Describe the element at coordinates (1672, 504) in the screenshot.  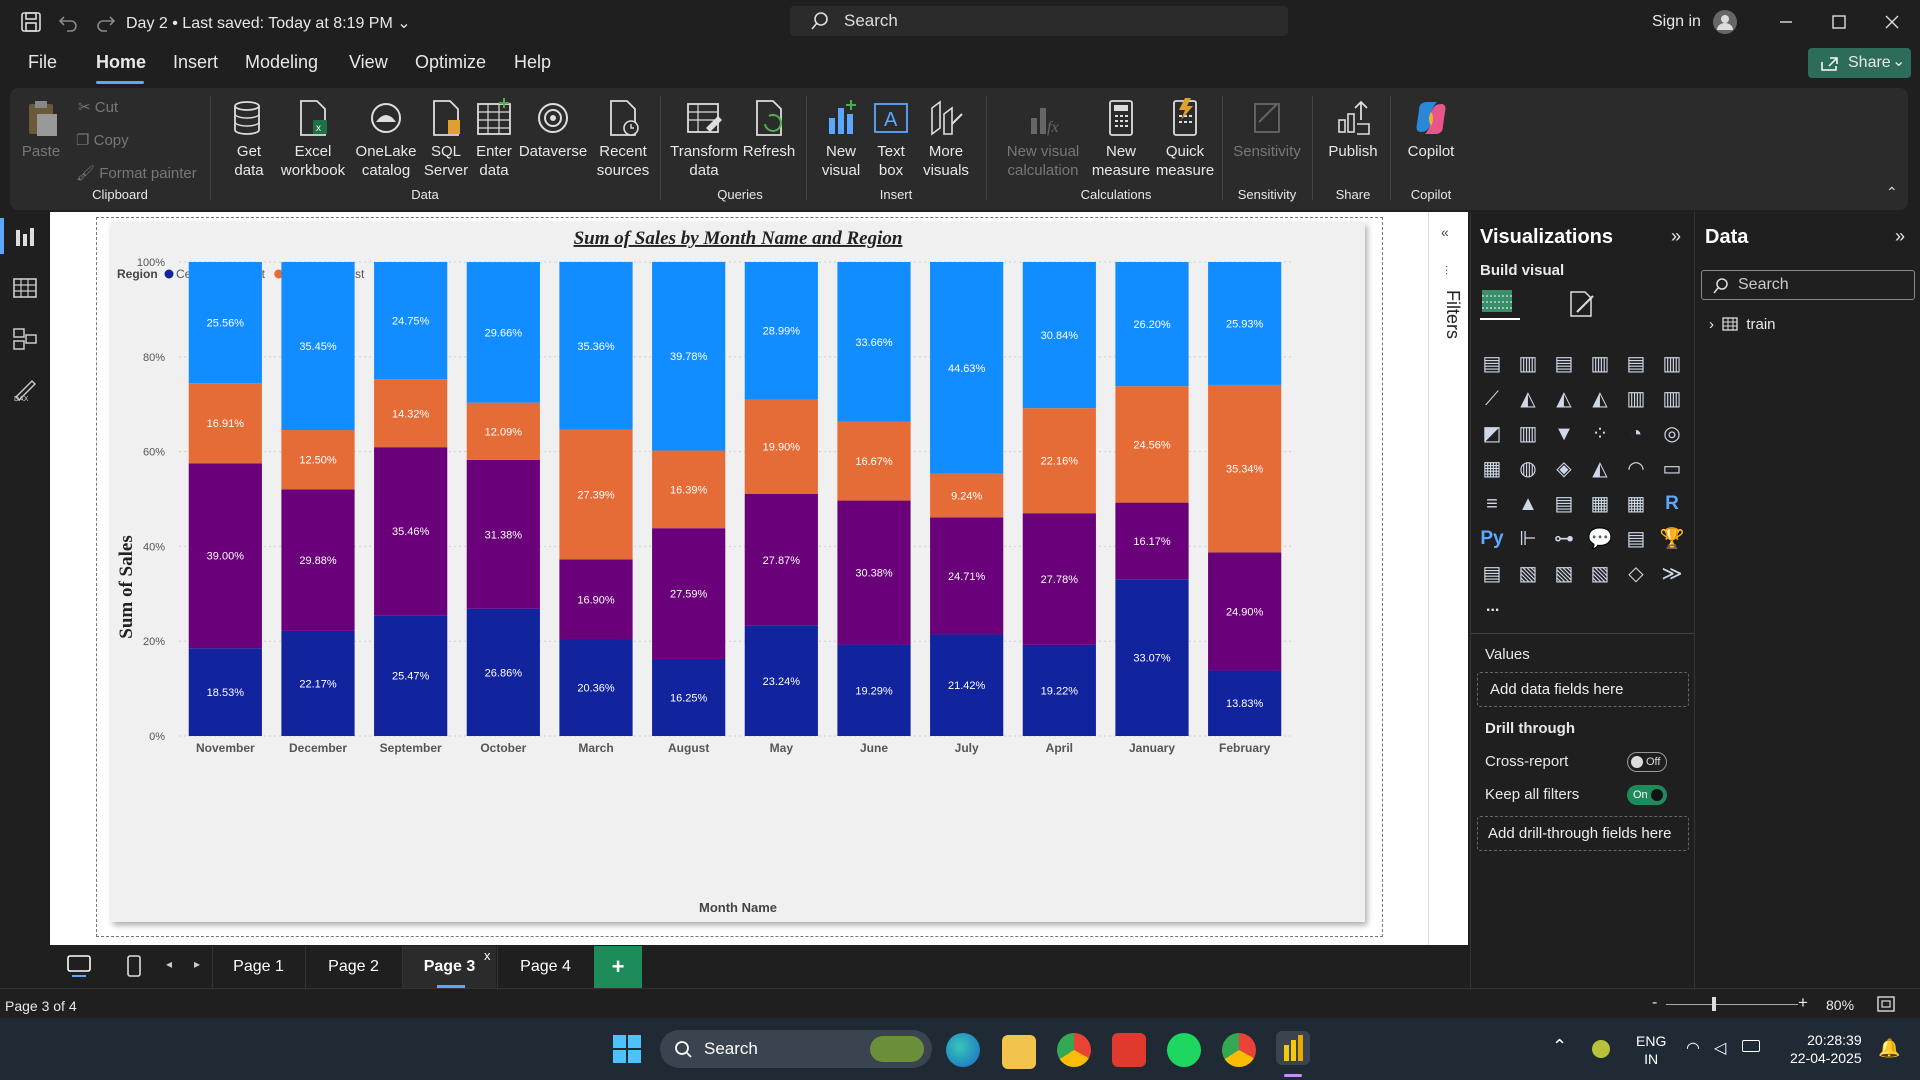
I see `r-visual-icon: R` at that location.